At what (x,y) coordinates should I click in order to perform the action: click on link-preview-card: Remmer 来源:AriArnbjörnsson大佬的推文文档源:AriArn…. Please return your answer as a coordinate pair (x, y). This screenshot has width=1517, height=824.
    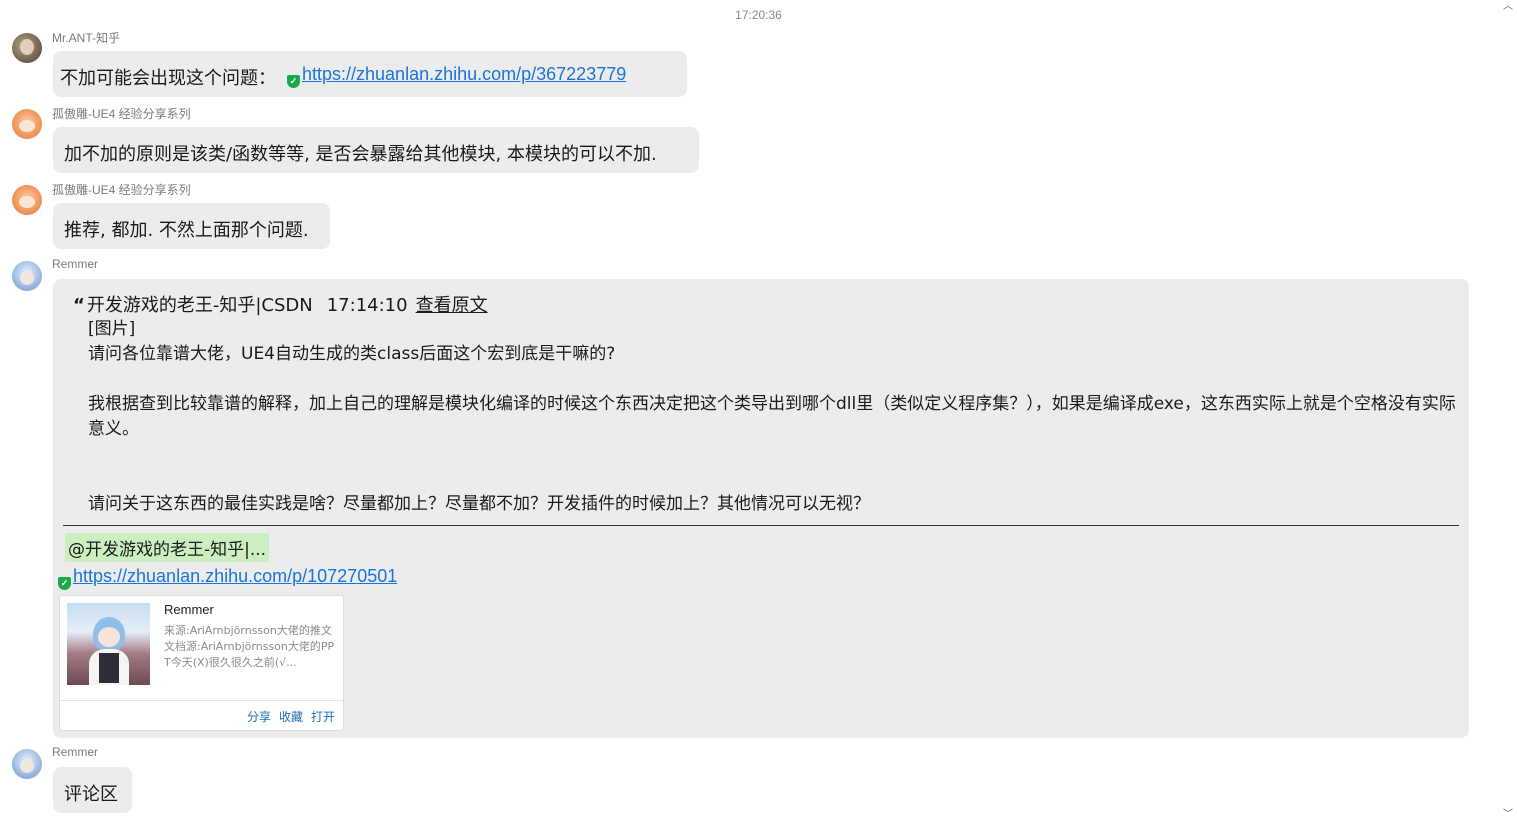
    Looking at the image, I should click on (201, 663).